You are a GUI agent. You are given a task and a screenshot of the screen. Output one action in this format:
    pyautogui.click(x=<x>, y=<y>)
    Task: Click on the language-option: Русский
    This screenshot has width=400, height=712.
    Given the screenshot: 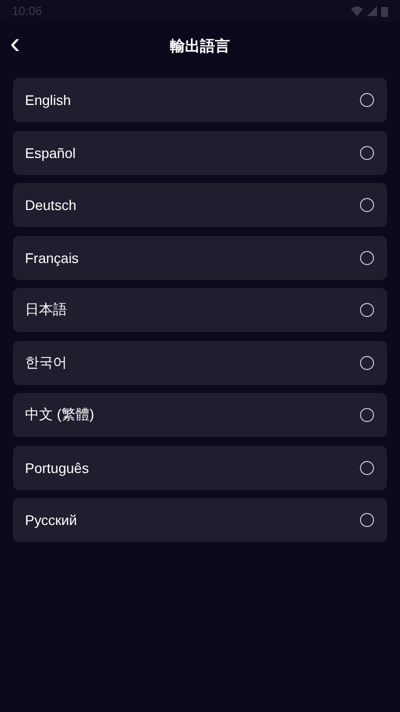 What is the action you would take?
    pyautogui.click(x=200, y=520)
    